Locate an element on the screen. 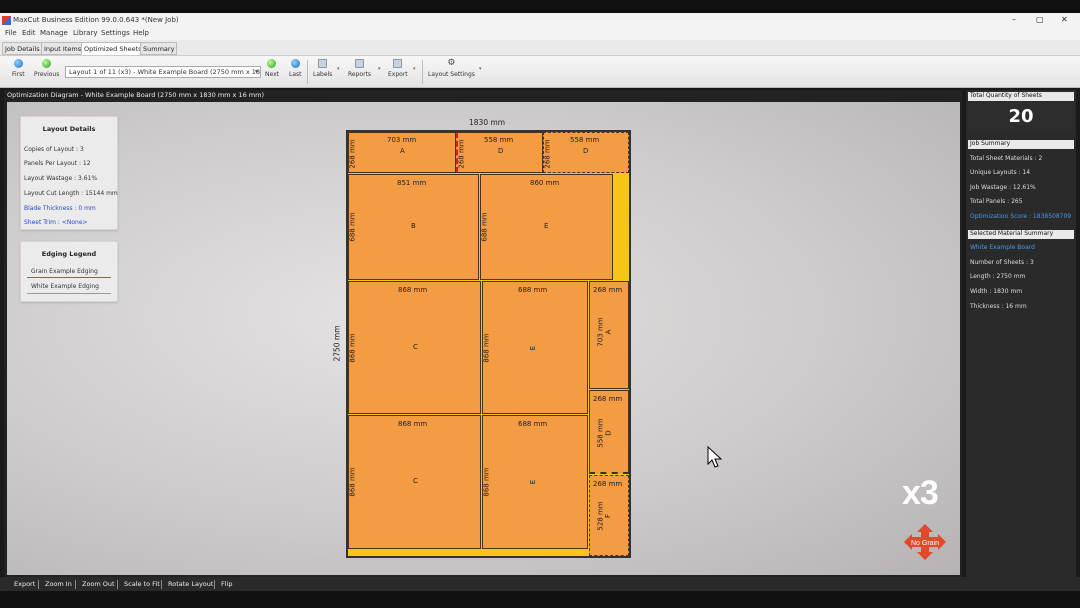 This screenshot has width=1080, height=608. previous-button: Previous is located at coordinates (46, 68).